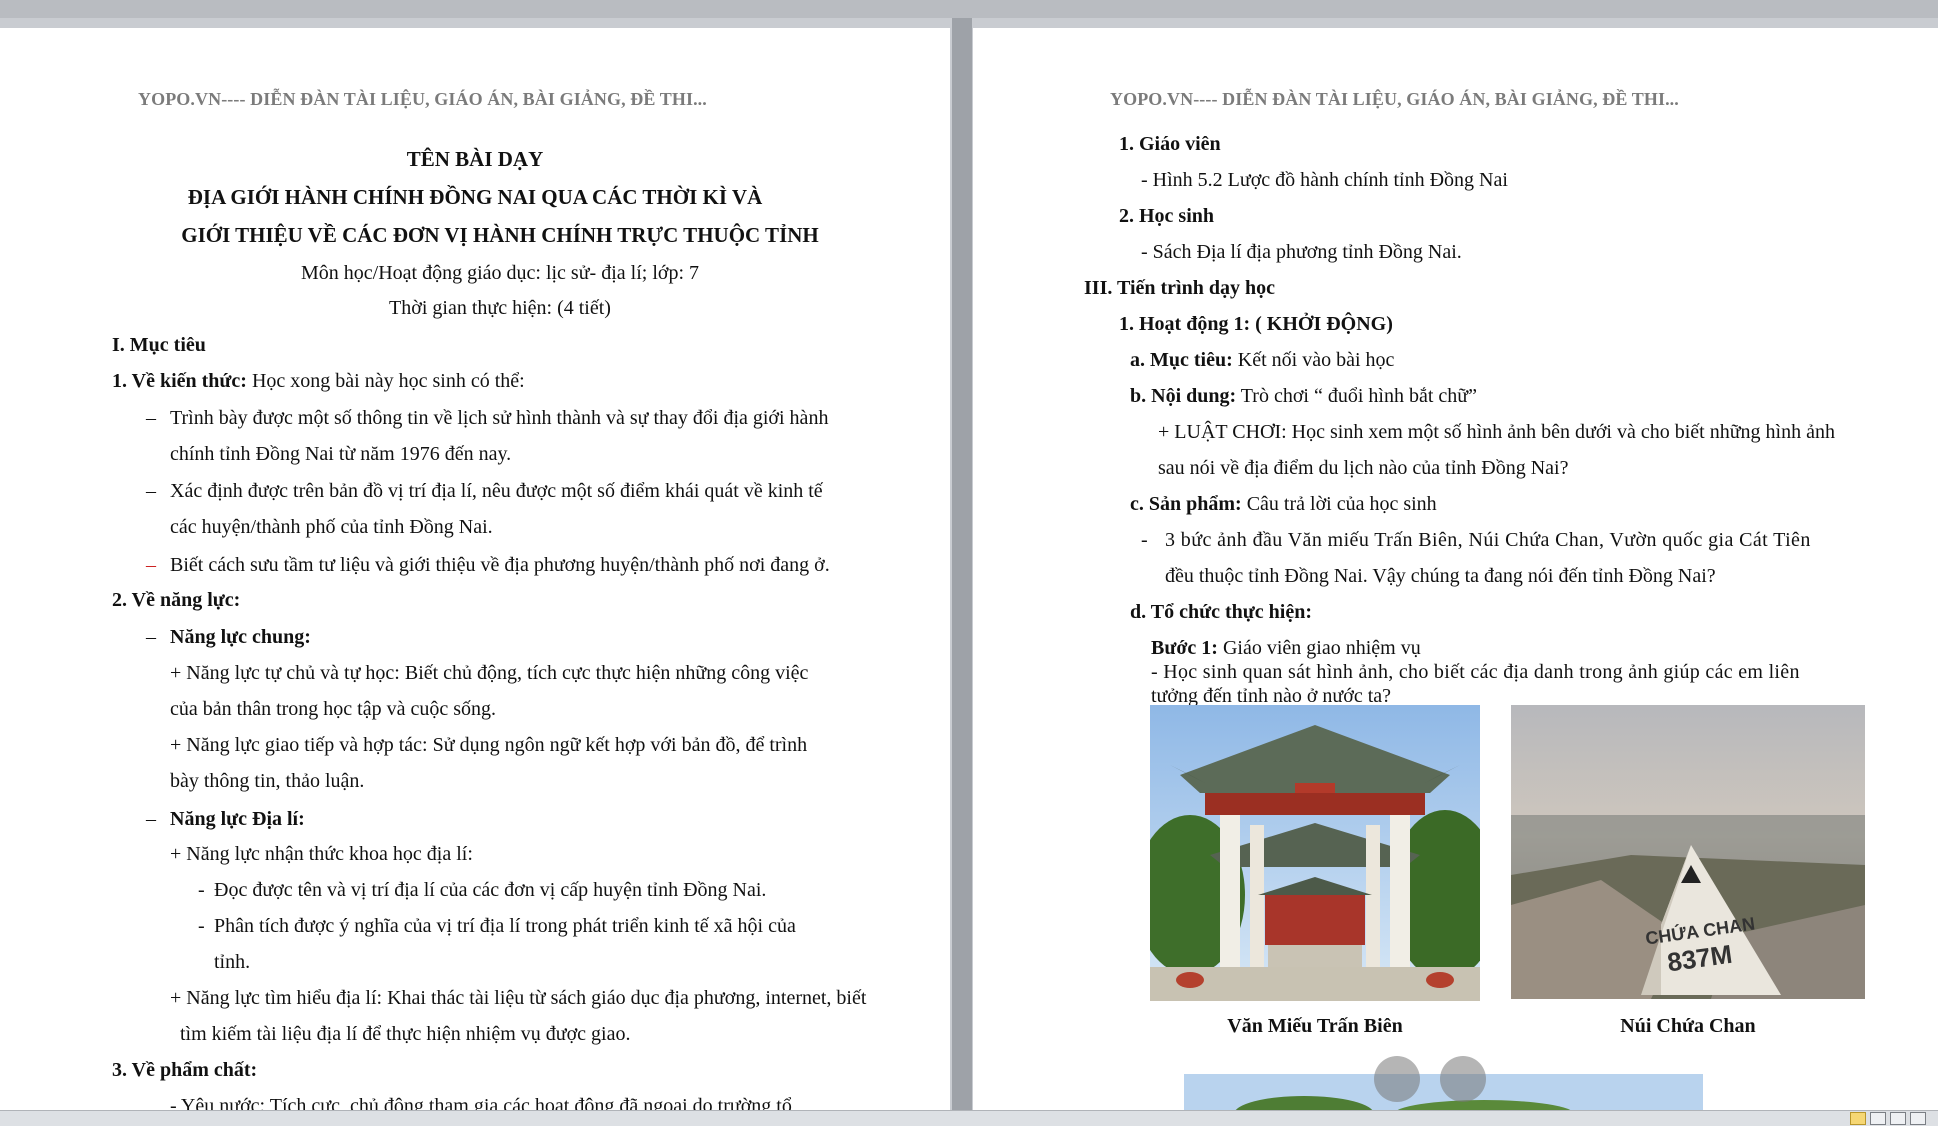  Describe the element at coordinates (962, 564) in the screenshot. I see `page-gutter` at that location.